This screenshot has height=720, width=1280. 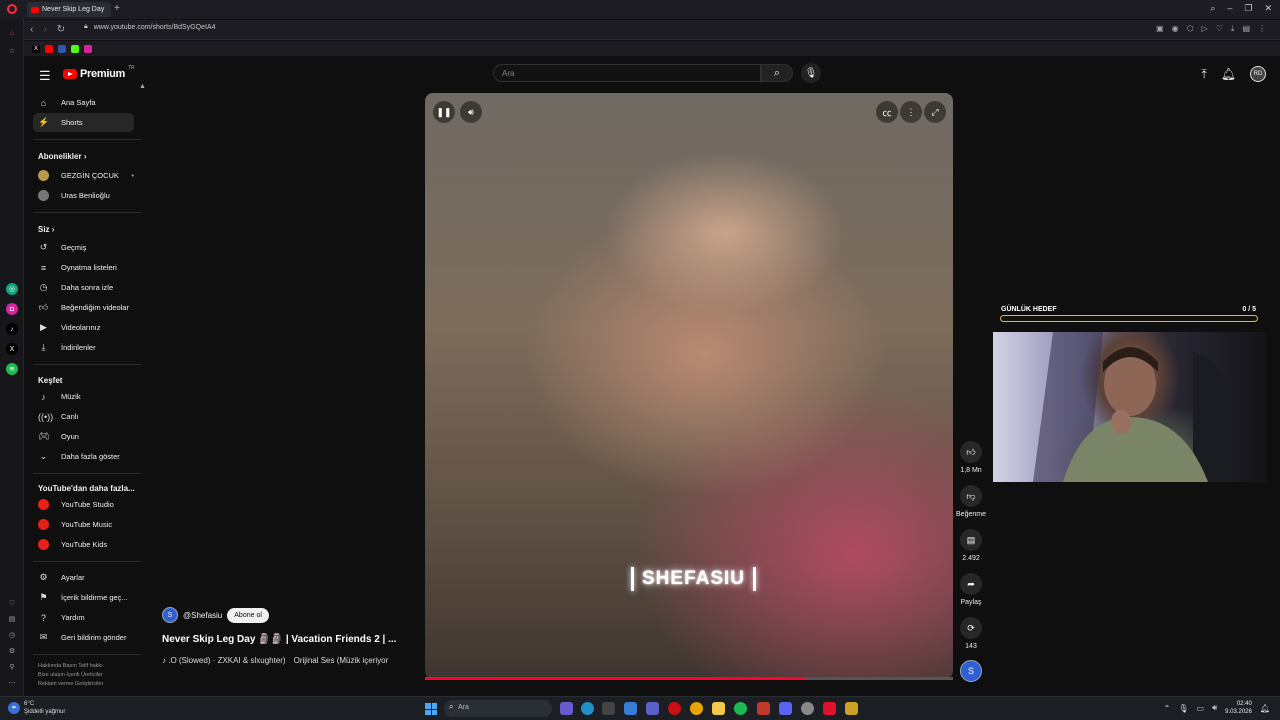 I want to click on discord-icon, so click(x=785, y=708).